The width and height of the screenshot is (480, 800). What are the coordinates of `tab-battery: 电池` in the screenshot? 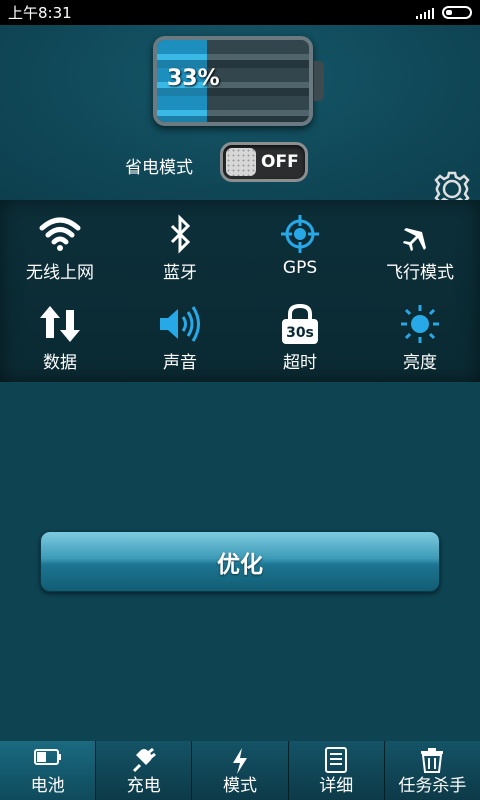 It's located at (48, 770).